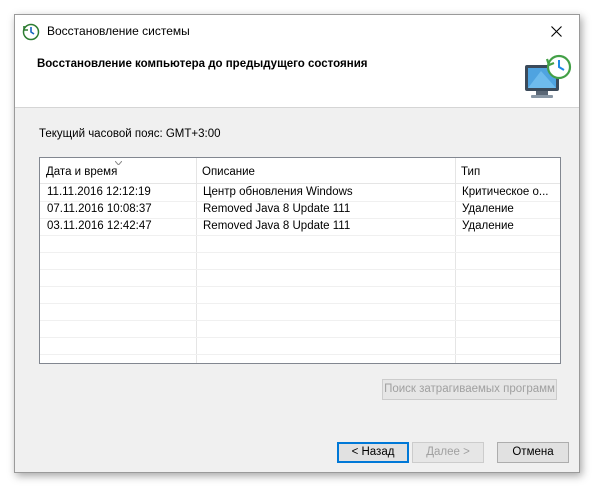  I want to click on list-header: Дата и время Описание Тип, so click(300, 171).